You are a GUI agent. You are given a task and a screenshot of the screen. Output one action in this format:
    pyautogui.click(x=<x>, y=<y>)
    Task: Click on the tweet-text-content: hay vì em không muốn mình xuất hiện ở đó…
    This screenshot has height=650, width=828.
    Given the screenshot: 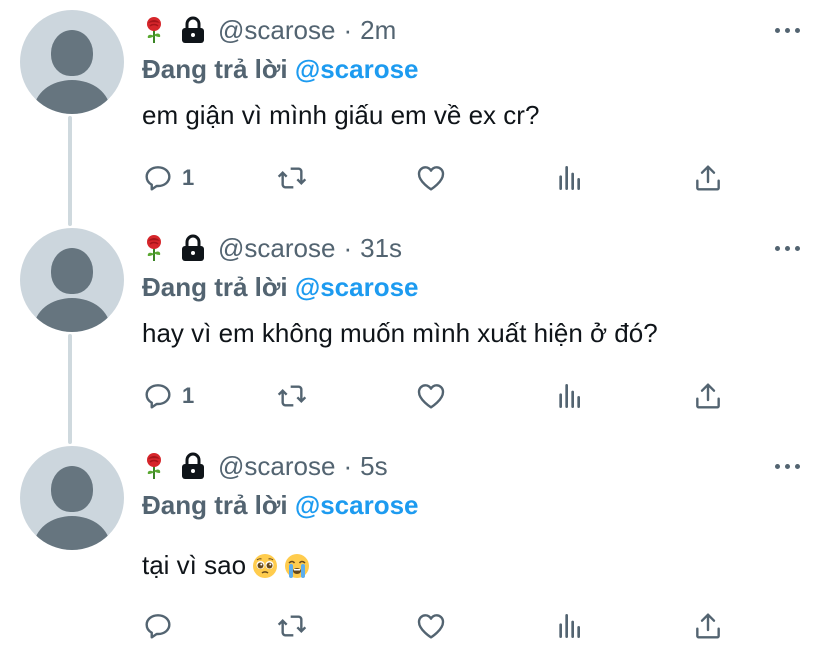 What is the action you would take?
    pyautogui.click(x=400, y=333)
    